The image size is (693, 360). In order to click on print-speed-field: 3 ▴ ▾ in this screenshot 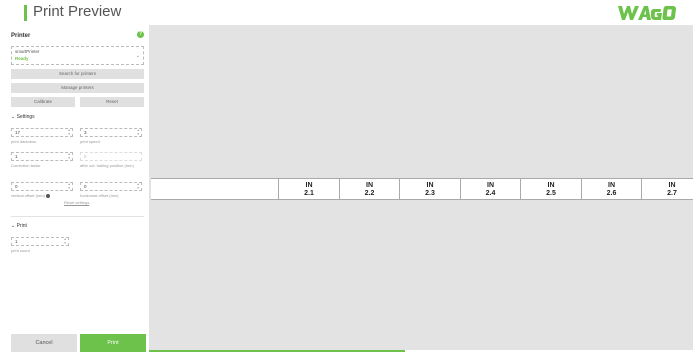, I will do `click(111, 132)`.